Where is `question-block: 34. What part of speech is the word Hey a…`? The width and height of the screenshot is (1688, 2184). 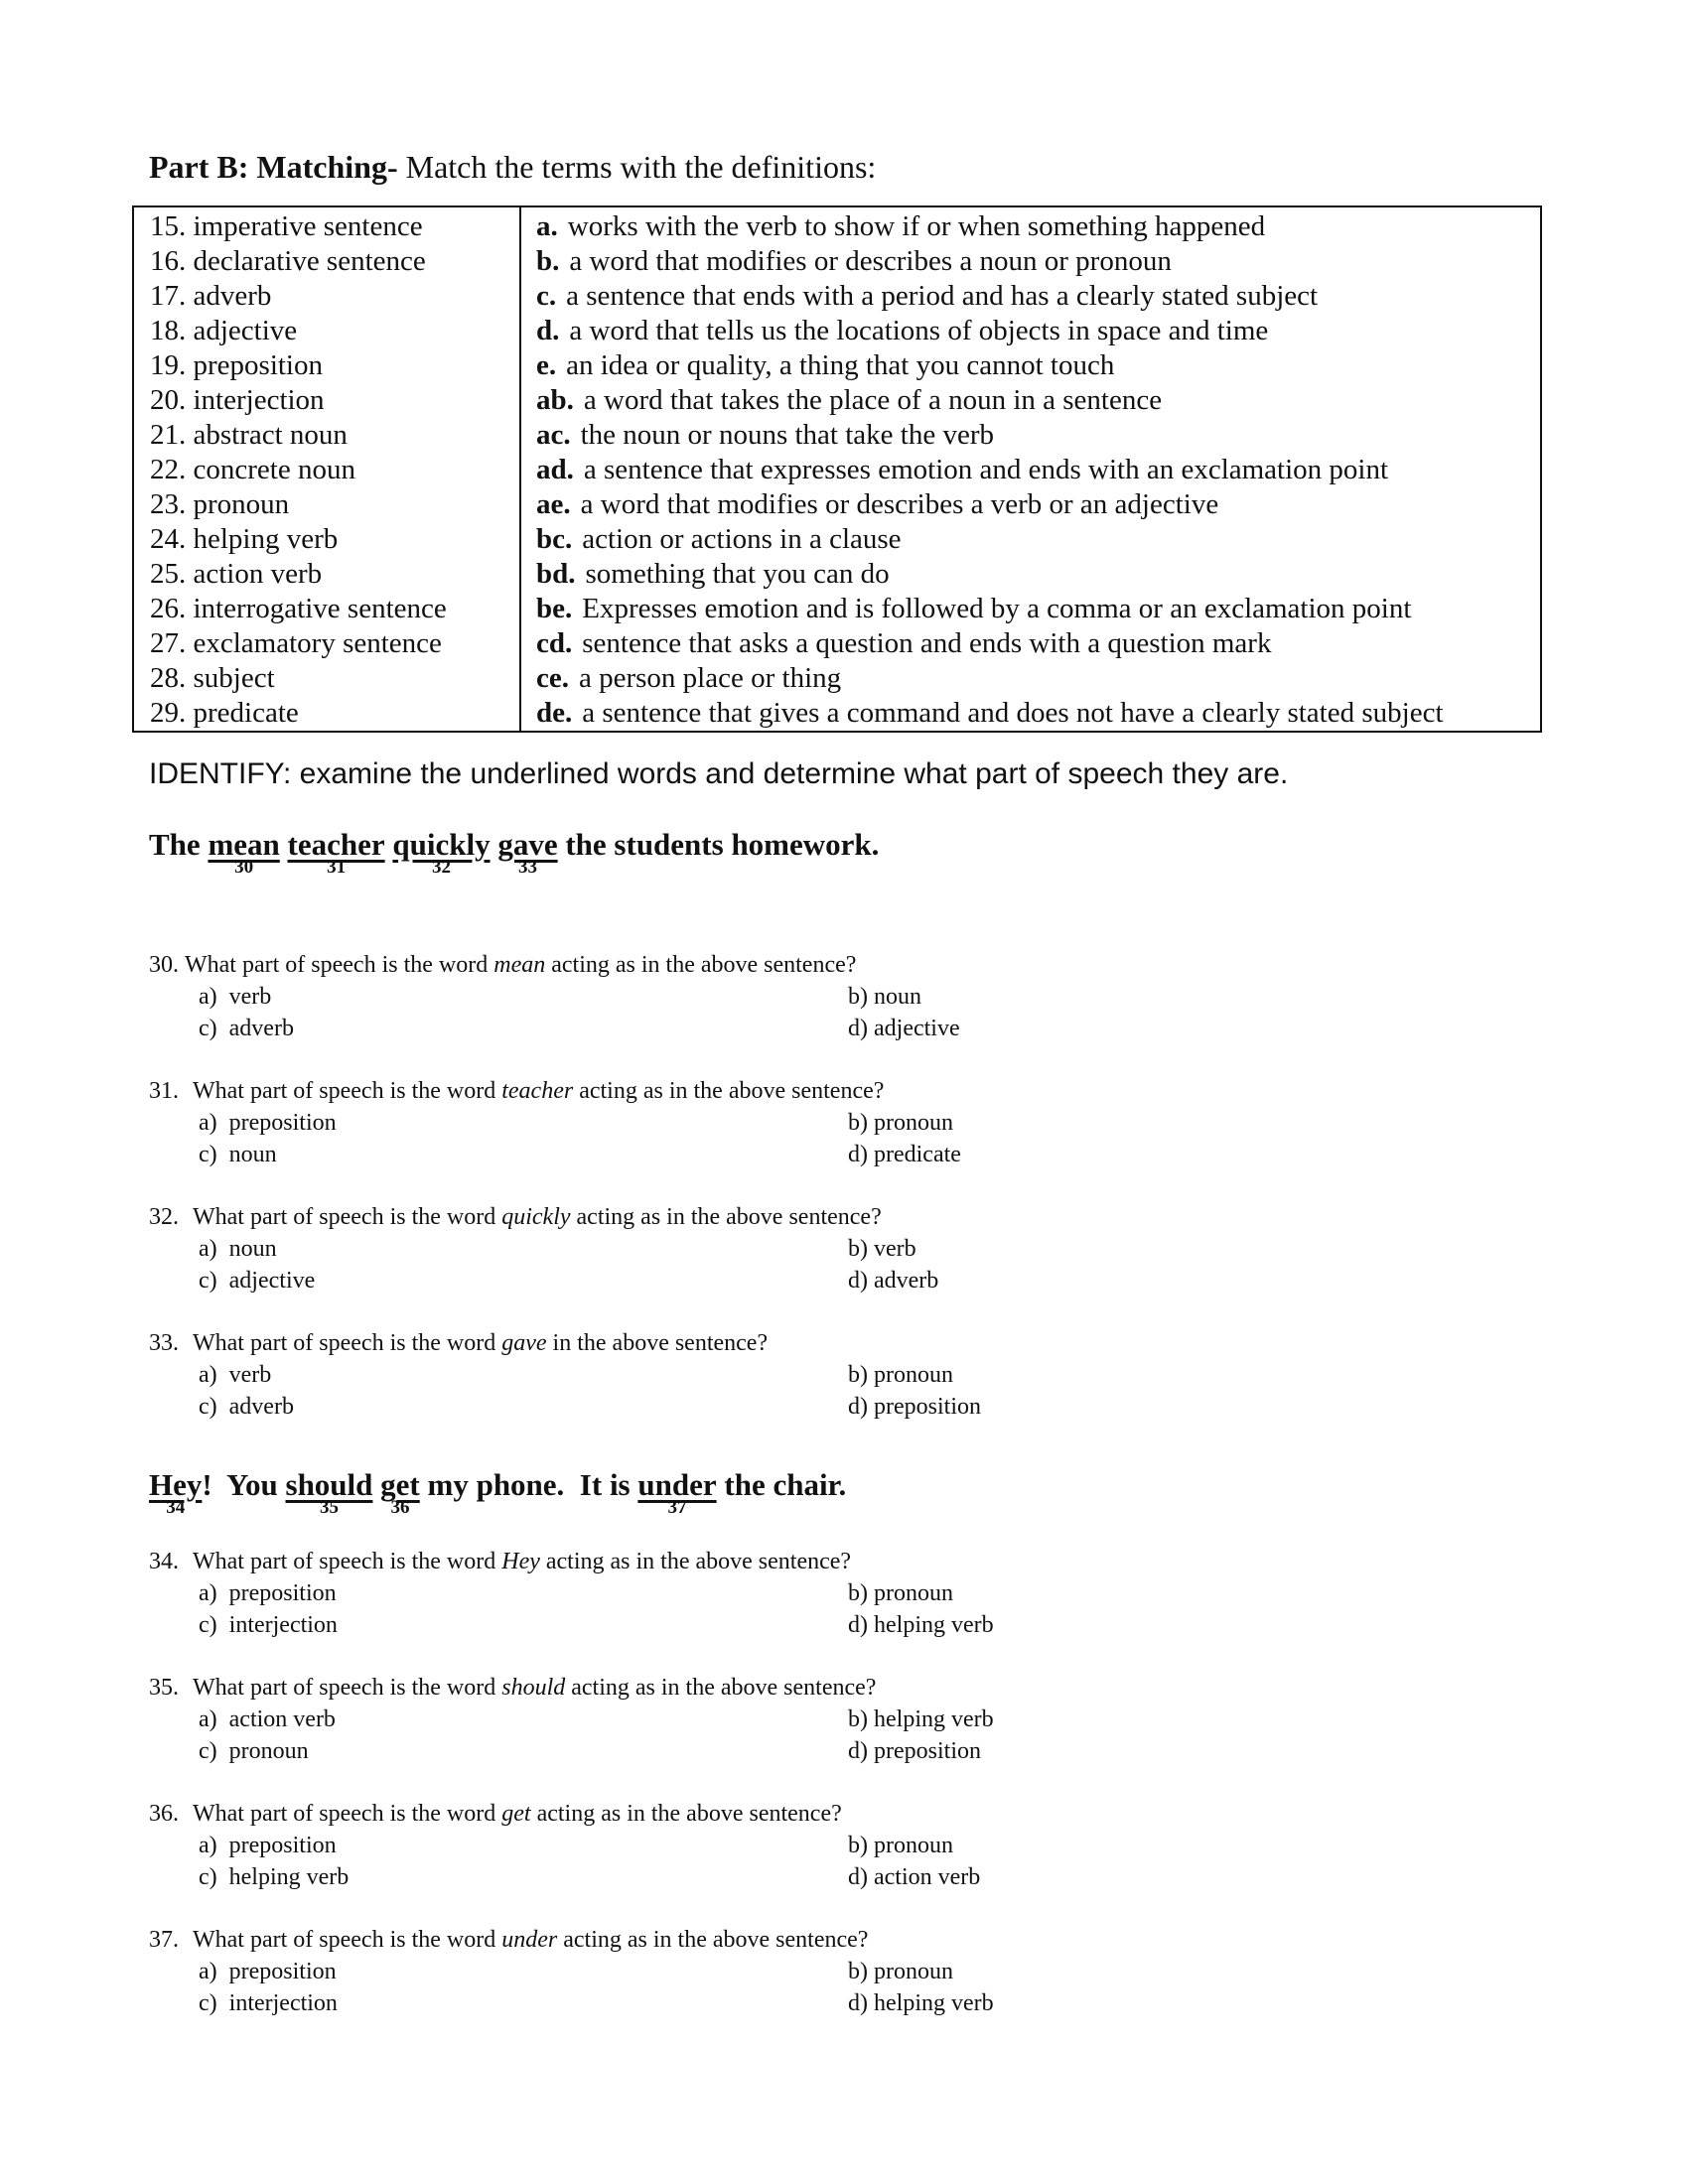
question-block: 34. What part of speech is the word Hey a… is located at coordinates (571, 1593).